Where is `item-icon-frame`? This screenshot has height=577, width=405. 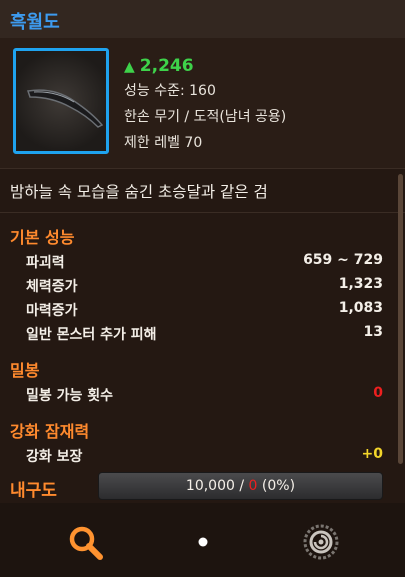
item-icon-frame is located at coordinates (61, 101).